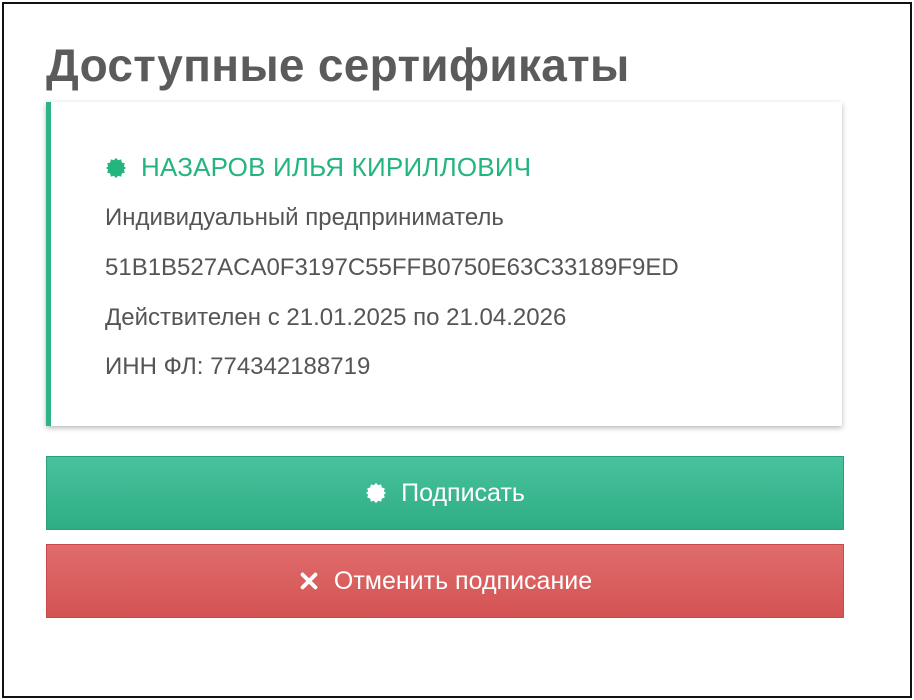 The width and height of the screenshot is (914, 700). I want to click on certificate-serial: 51B1B527ACA0F3197C55FFB0750E63C33189F9ED, so click(392, 267).